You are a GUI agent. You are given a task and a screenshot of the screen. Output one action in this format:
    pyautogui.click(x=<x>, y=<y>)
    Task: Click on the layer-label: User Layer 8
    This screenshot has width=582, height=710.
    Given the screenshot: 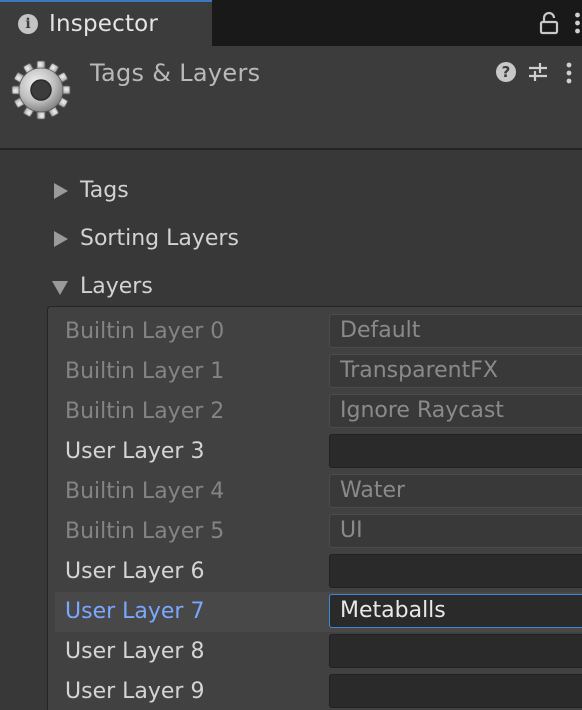 What is the action you would take?
    pyautogui.click(x=135, y=651)
    